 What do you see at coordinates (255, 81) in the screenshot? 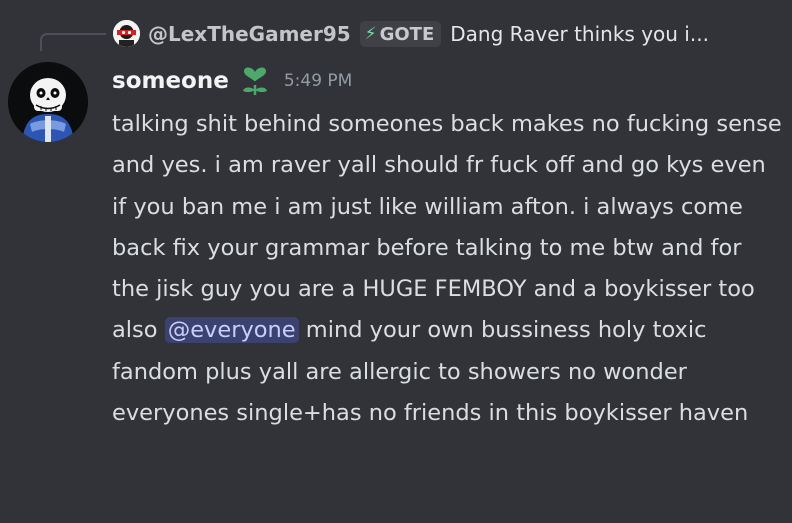
I see `heart-sprout-icon` at bounding box center [255, 81].